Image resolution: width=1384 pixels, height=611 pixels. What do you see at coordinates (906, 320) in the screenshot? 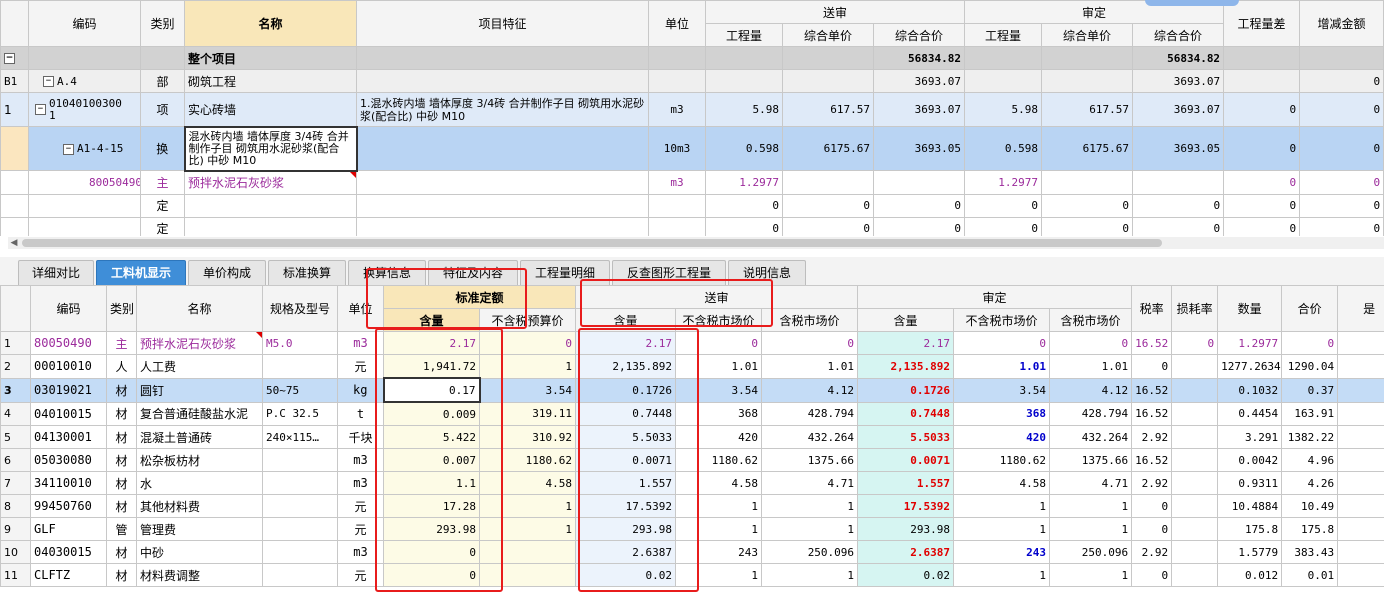
I see `col-audit-content: 含量` at bounding box center [906, 320].